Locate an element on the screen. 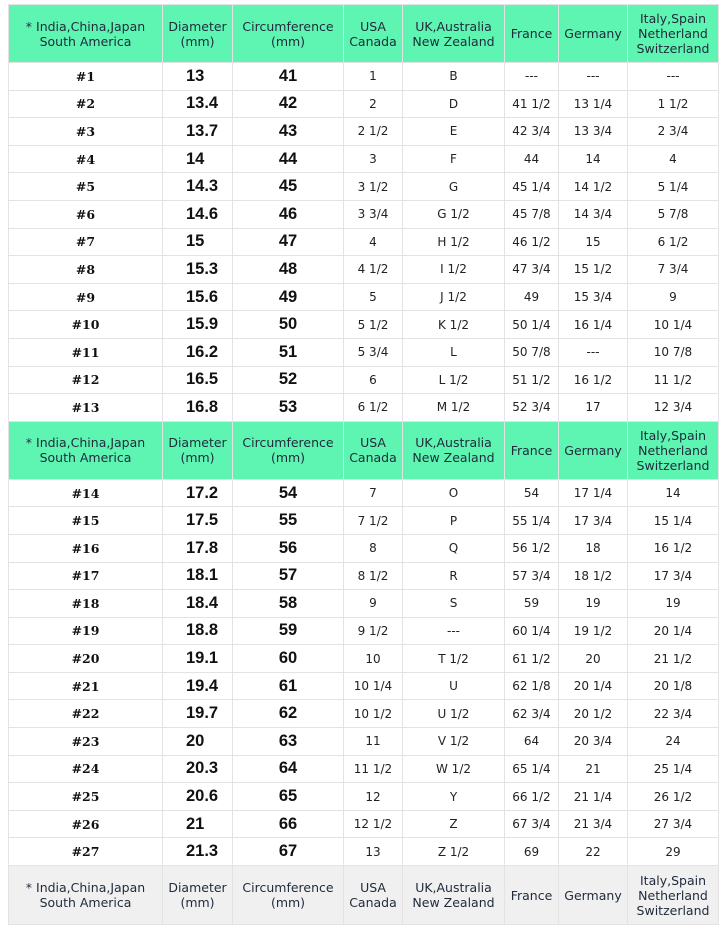 This screenshot has width=725, height=934. cell-italy-spain: 22 3/4 is located at coordinates (673, 714).